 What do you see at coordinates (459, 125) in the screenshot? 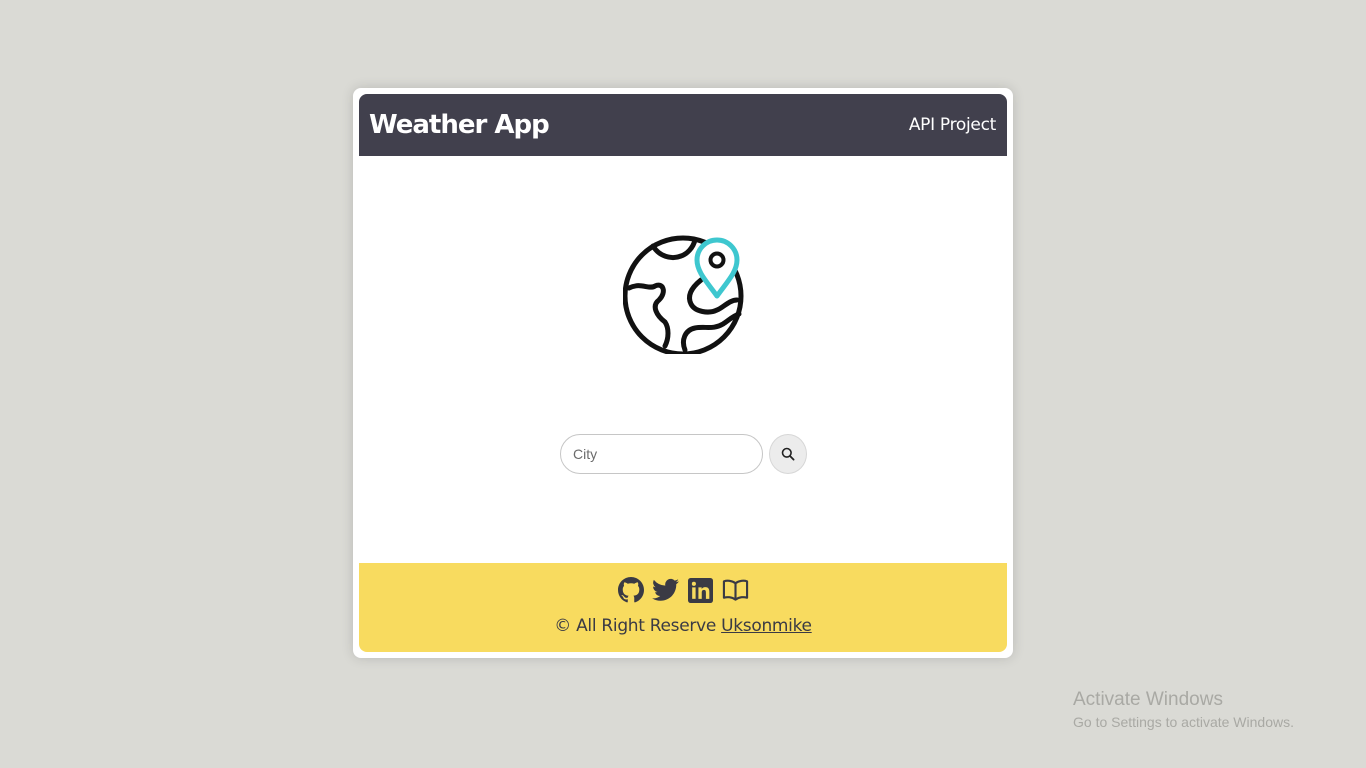
I see `app-title: Weather App` at bounding box center [459, 125].